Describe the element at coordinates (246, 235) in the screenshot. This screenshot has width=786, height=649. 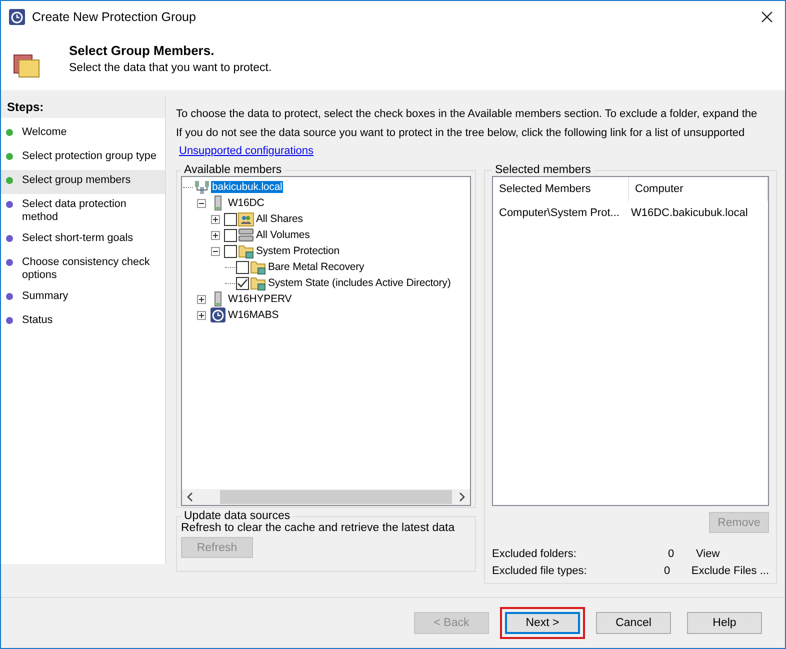
I see `drives-icon` at that location.